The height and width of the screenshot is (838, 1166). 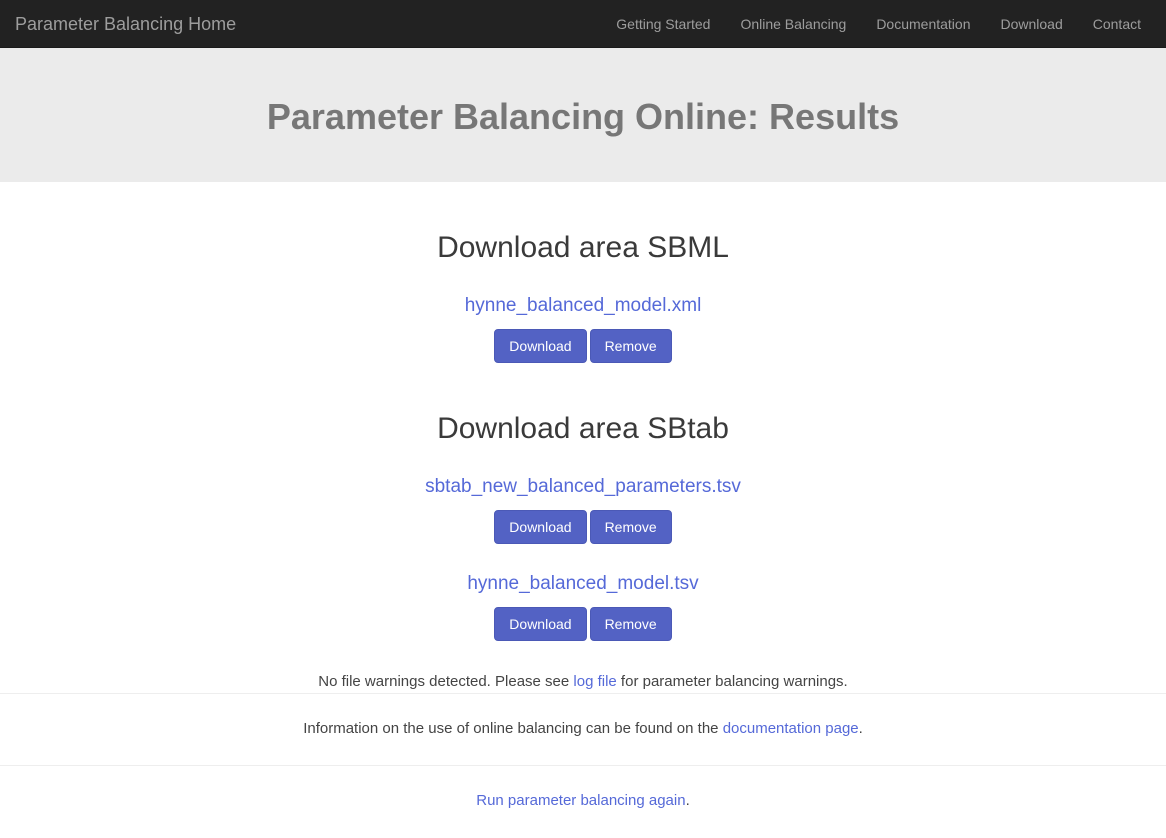 What do you see at coordinates (580, 800) in the screenshot?
I see `run-again-link: Run parameter balancing again` at bounding box center [580, 800].